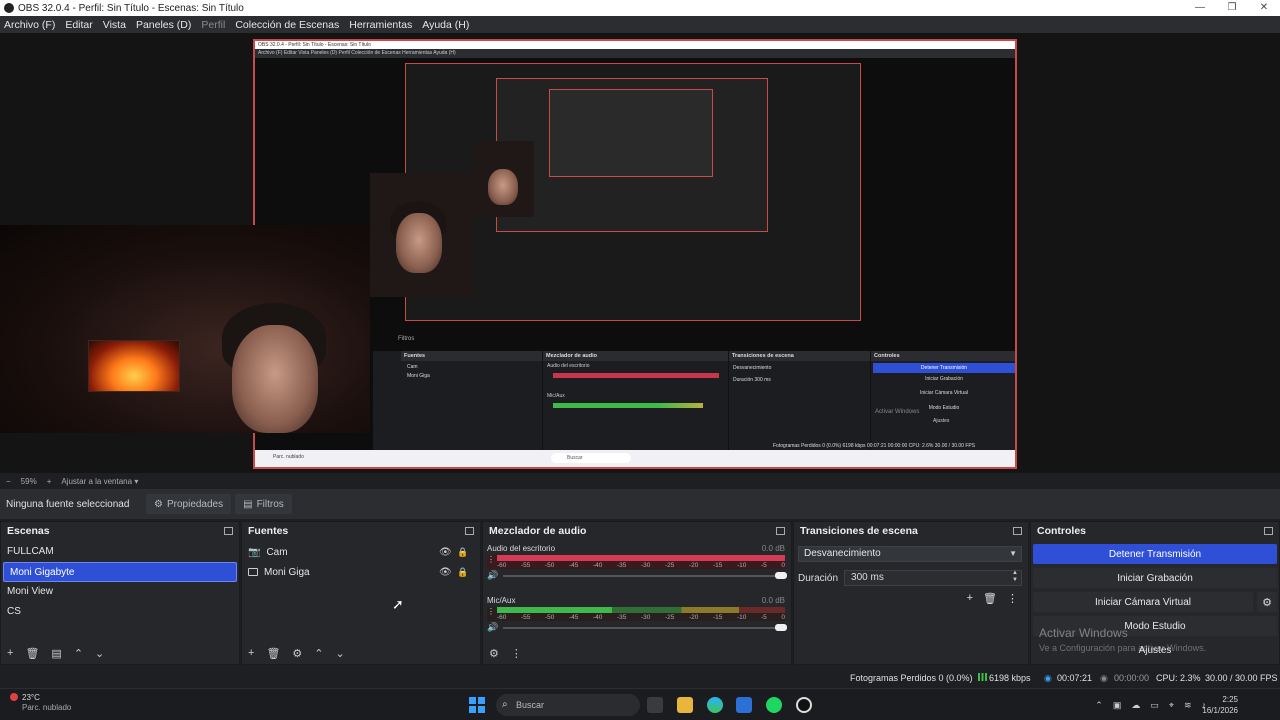  Describe the element at coordinates (99, 481) in the screenshot. I see `fit-to-window-dropdown: Ajustar a la ventana ▾` at that location.